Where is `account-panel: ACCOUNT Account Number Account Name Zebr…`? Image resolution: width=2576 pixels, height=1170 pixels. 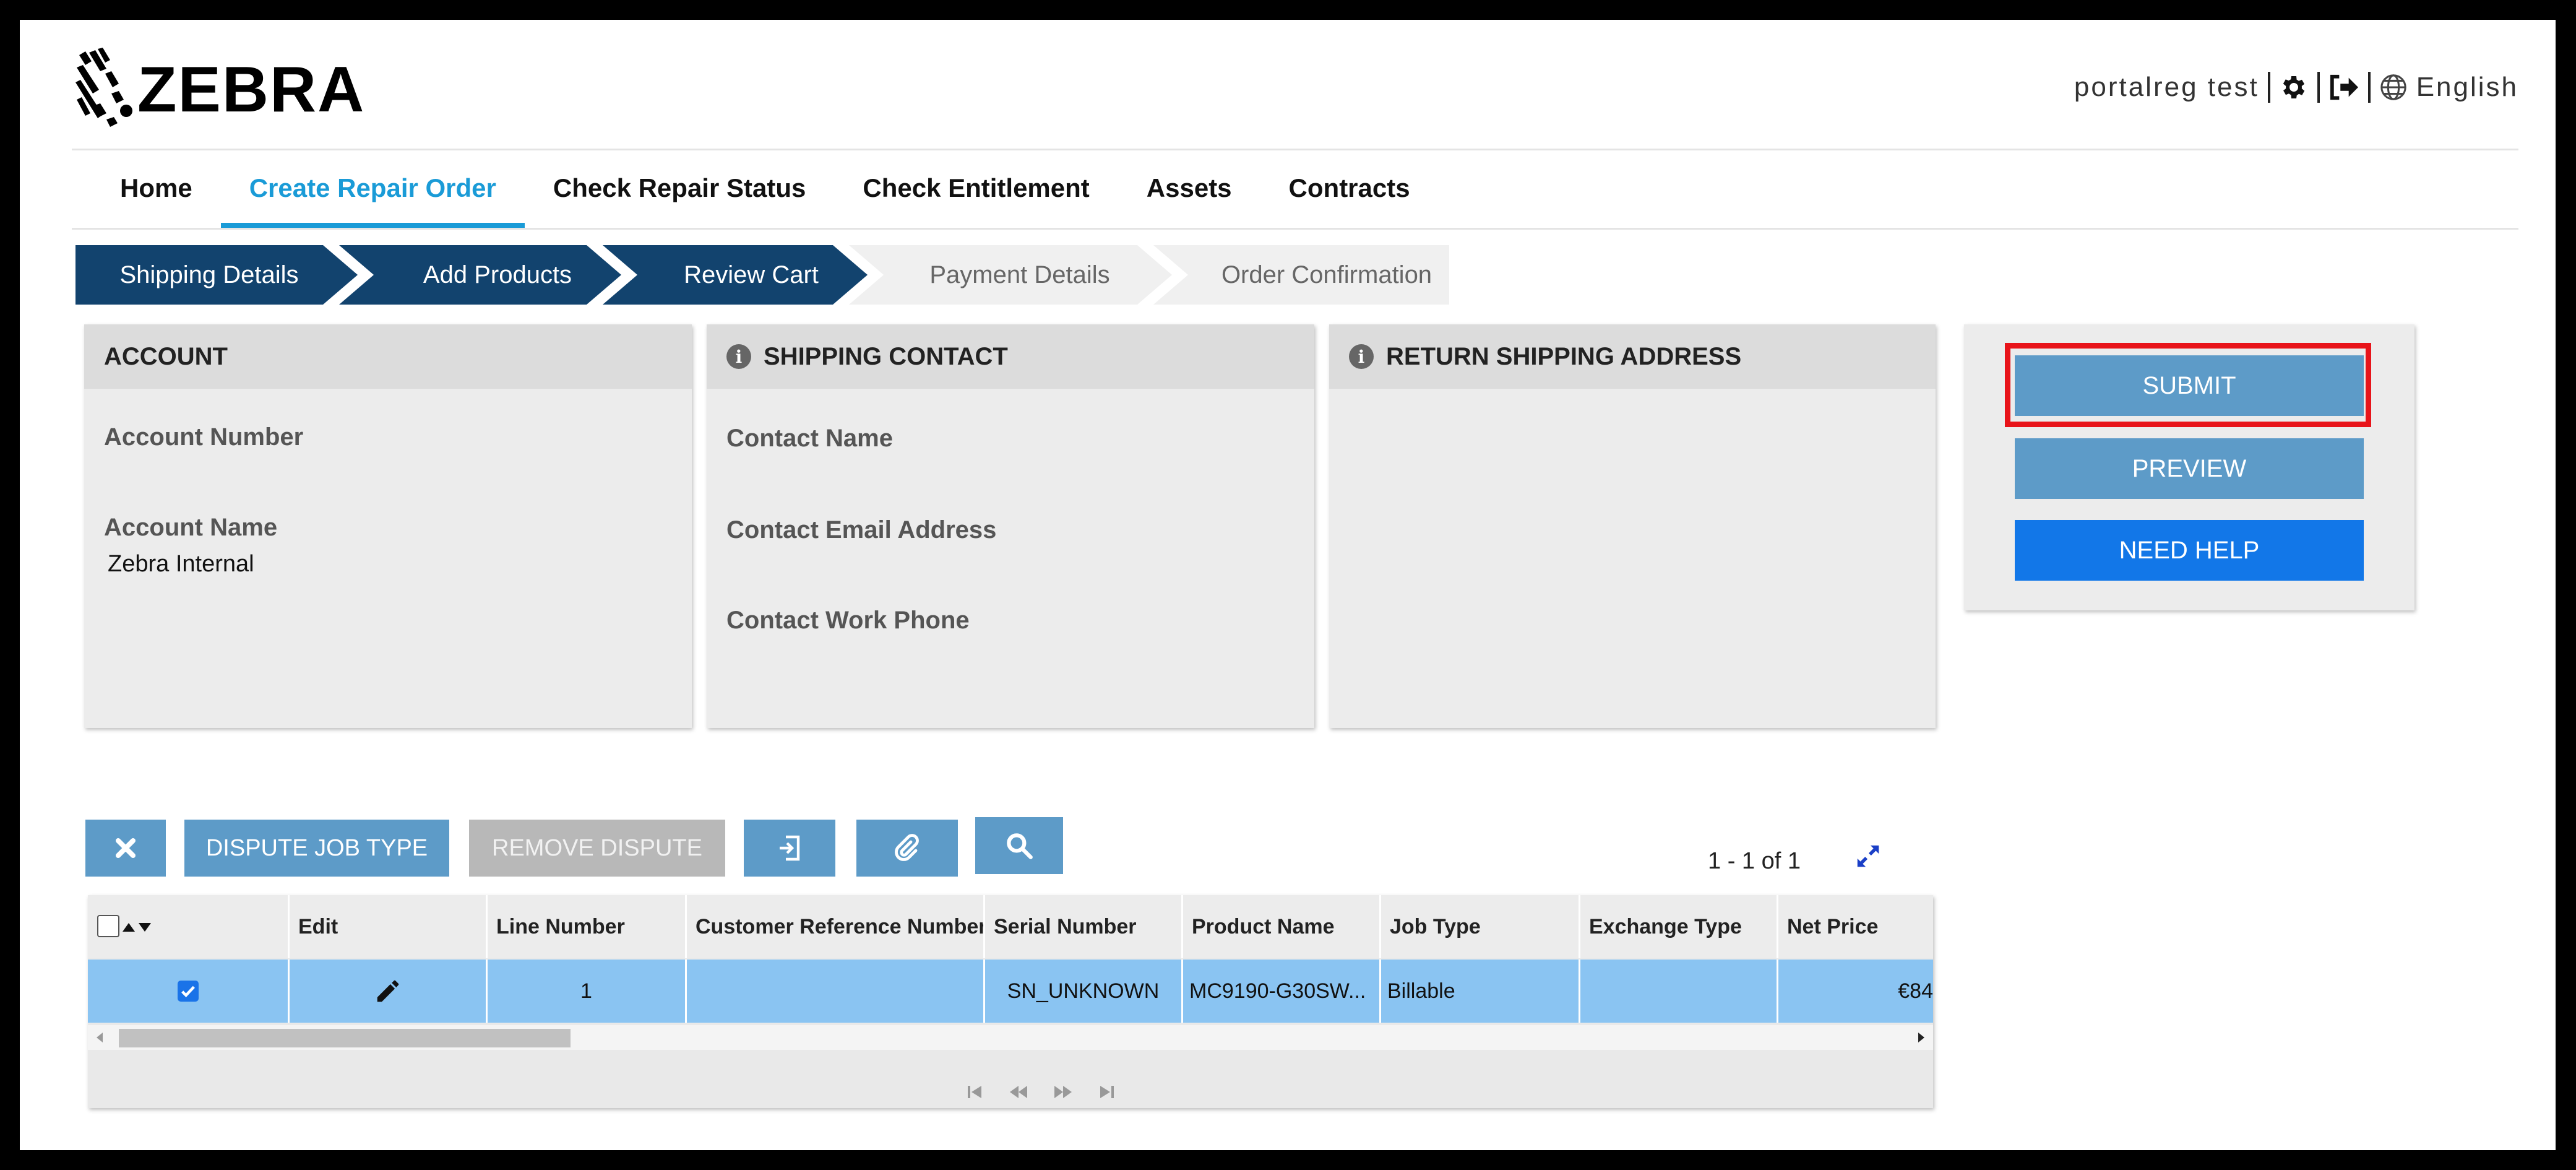 account-panel: ACCOUNT Account Number Account Name Zebr… is located at coordinates (388, 526).